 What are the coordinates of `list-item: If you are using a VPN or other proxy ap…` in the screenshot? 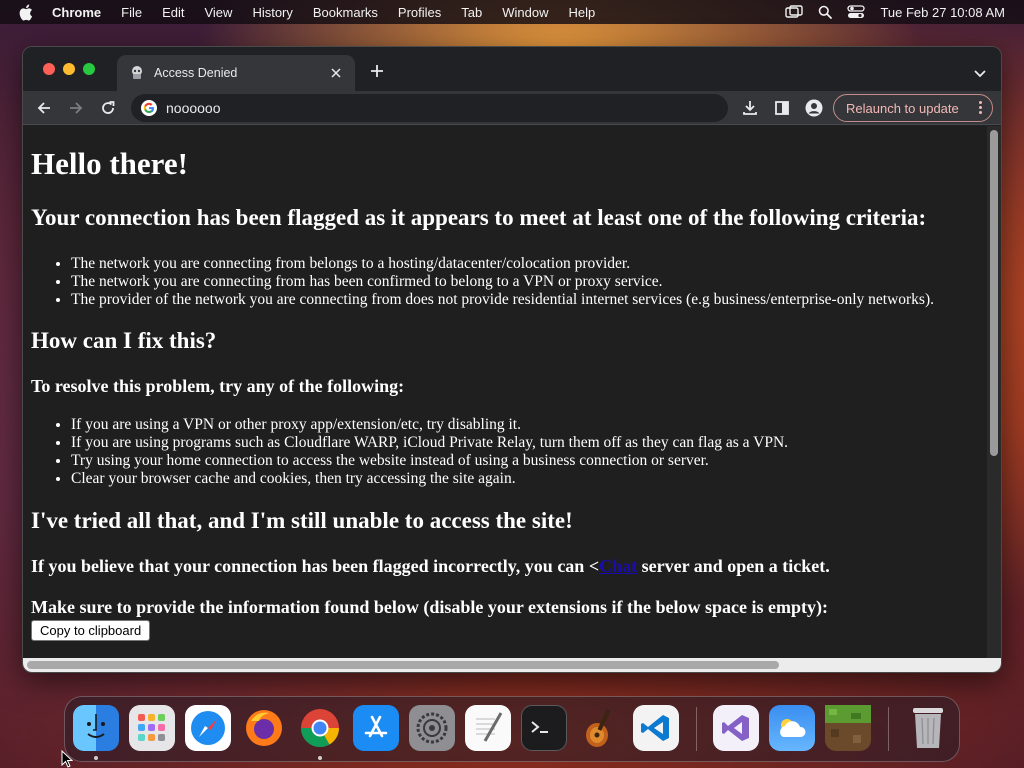 It's located at (429, 425).